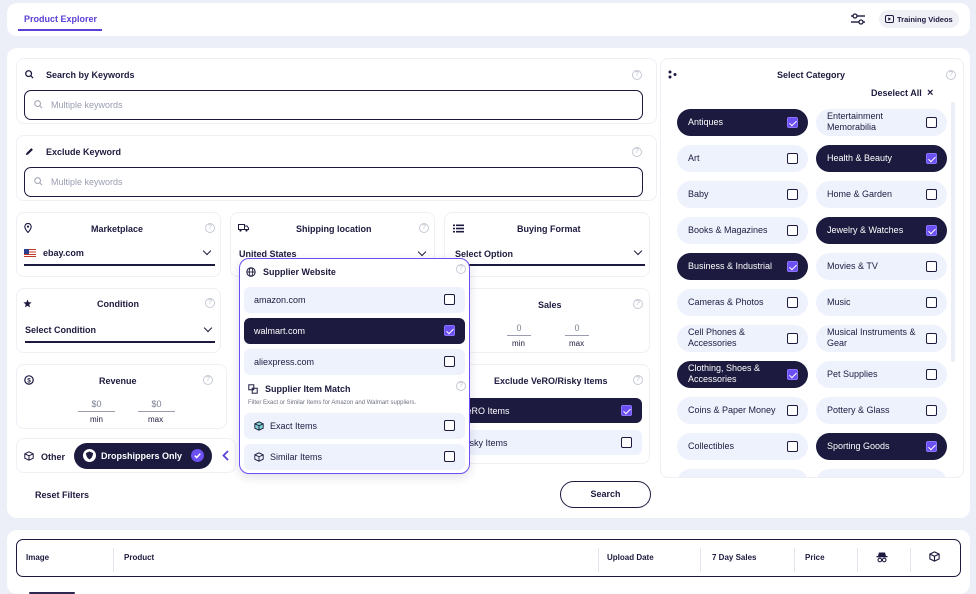 The image size is (976, 594). What do you see at coordinates (742, 266) in the screenshot?
I see `category-item: Business & Industrial` at bounding box center [742, 266].